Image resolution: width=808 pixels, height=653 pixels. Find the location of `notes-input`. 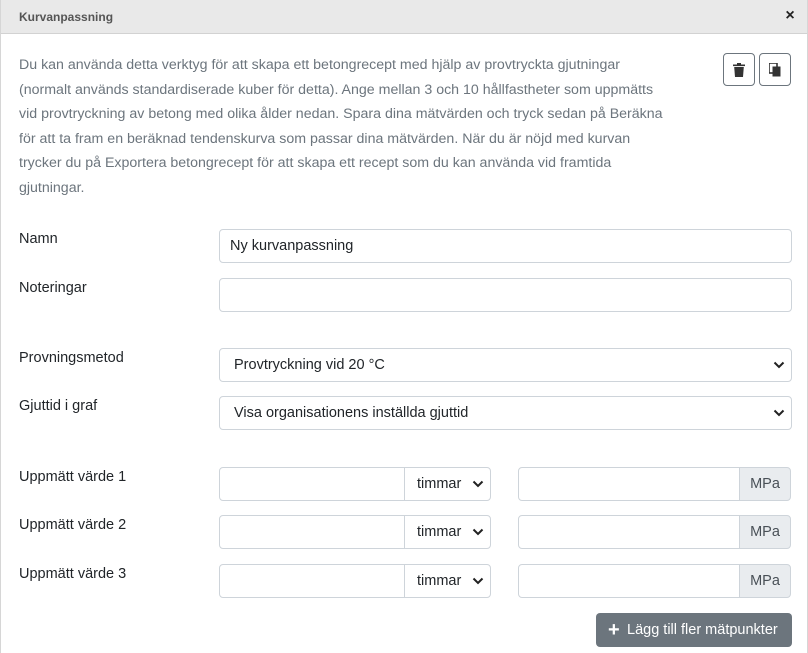

notes-input is located at coordinates (505, 295).